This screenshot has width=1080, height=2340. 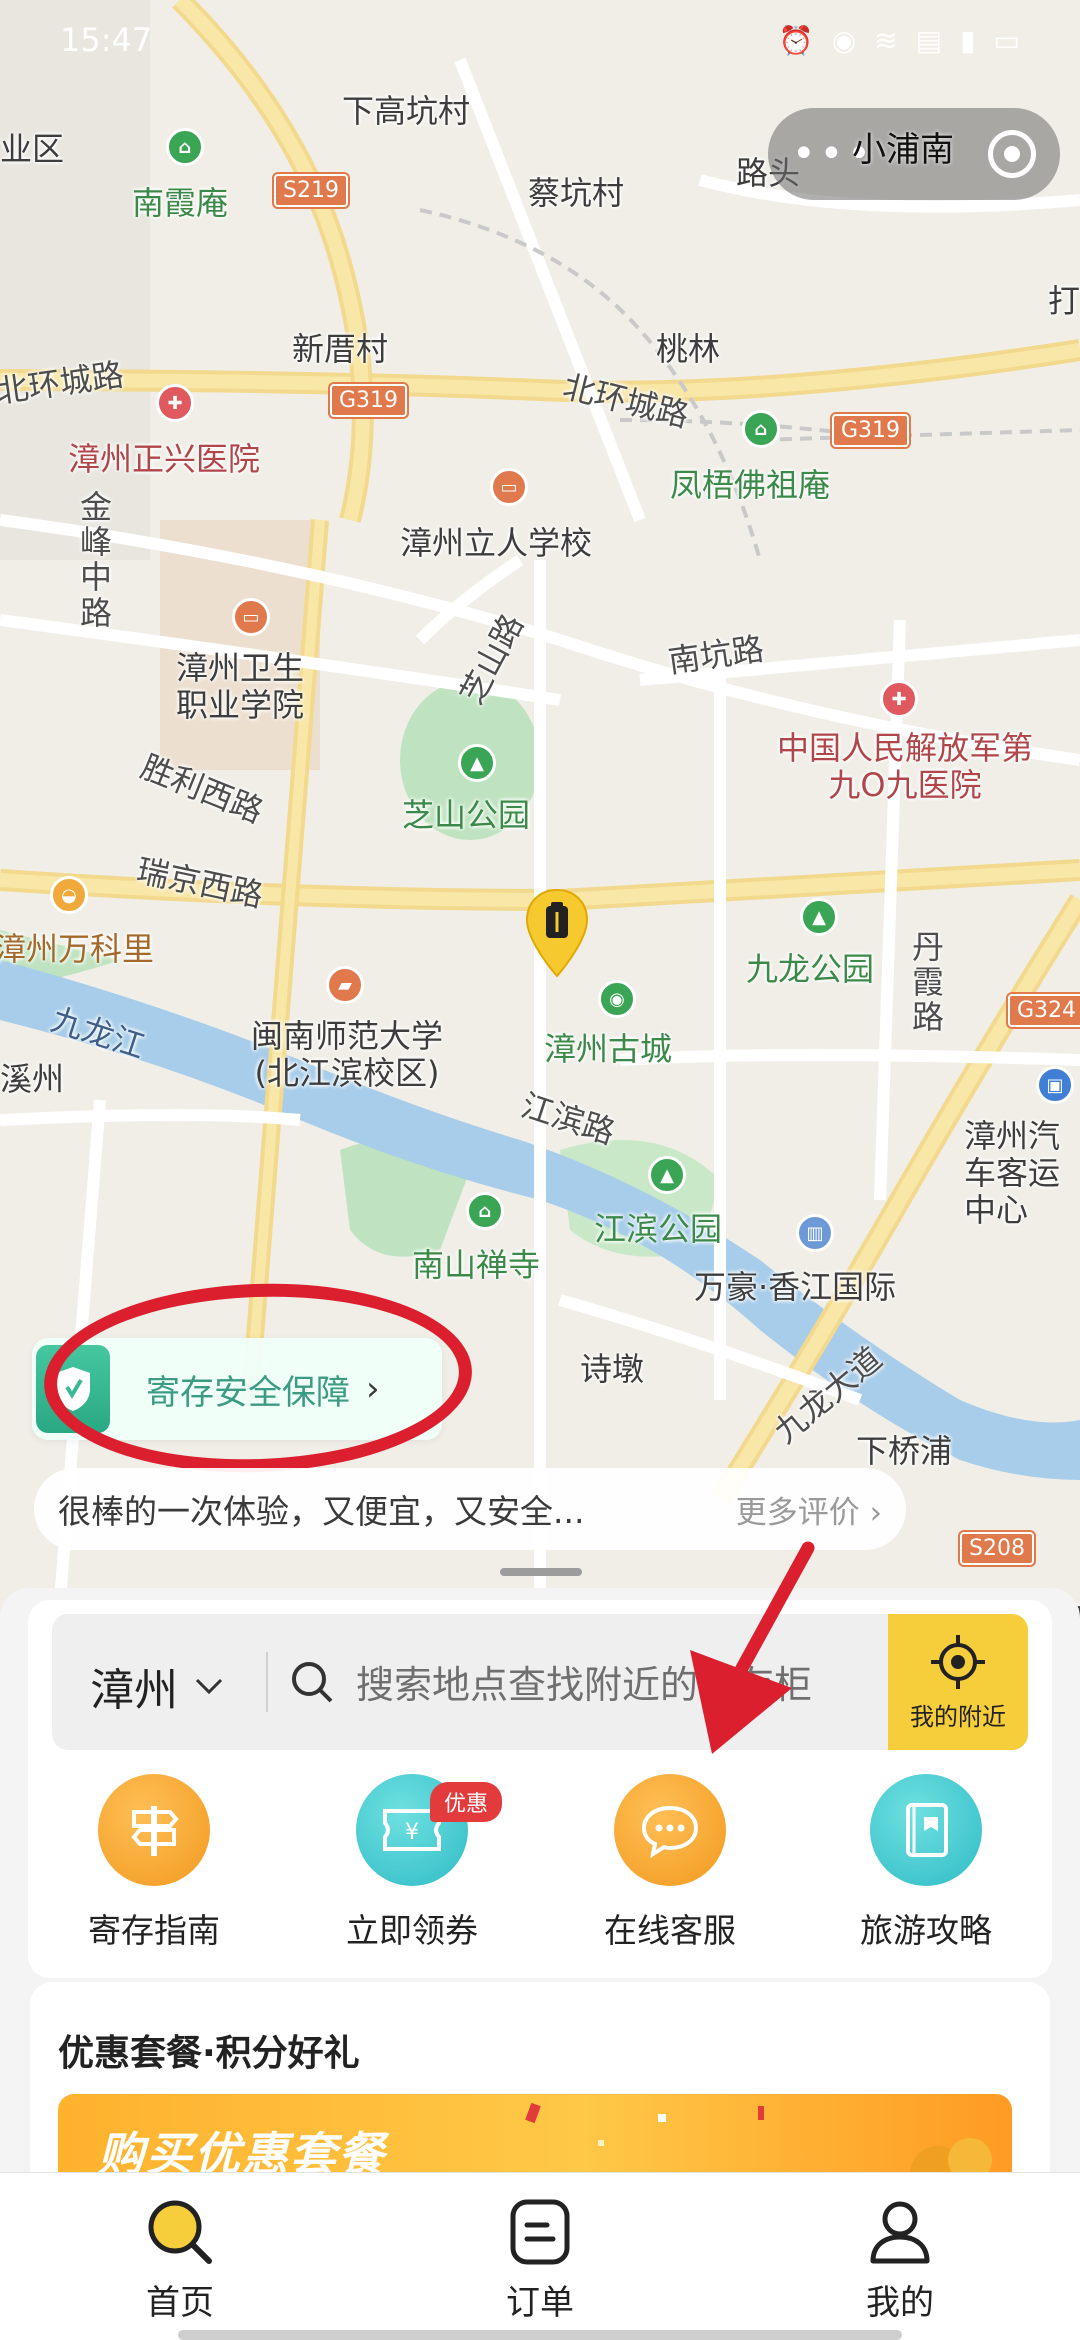 I want to click on travel-guide-button: 旅游攻略, so click(x=926, y=1863).